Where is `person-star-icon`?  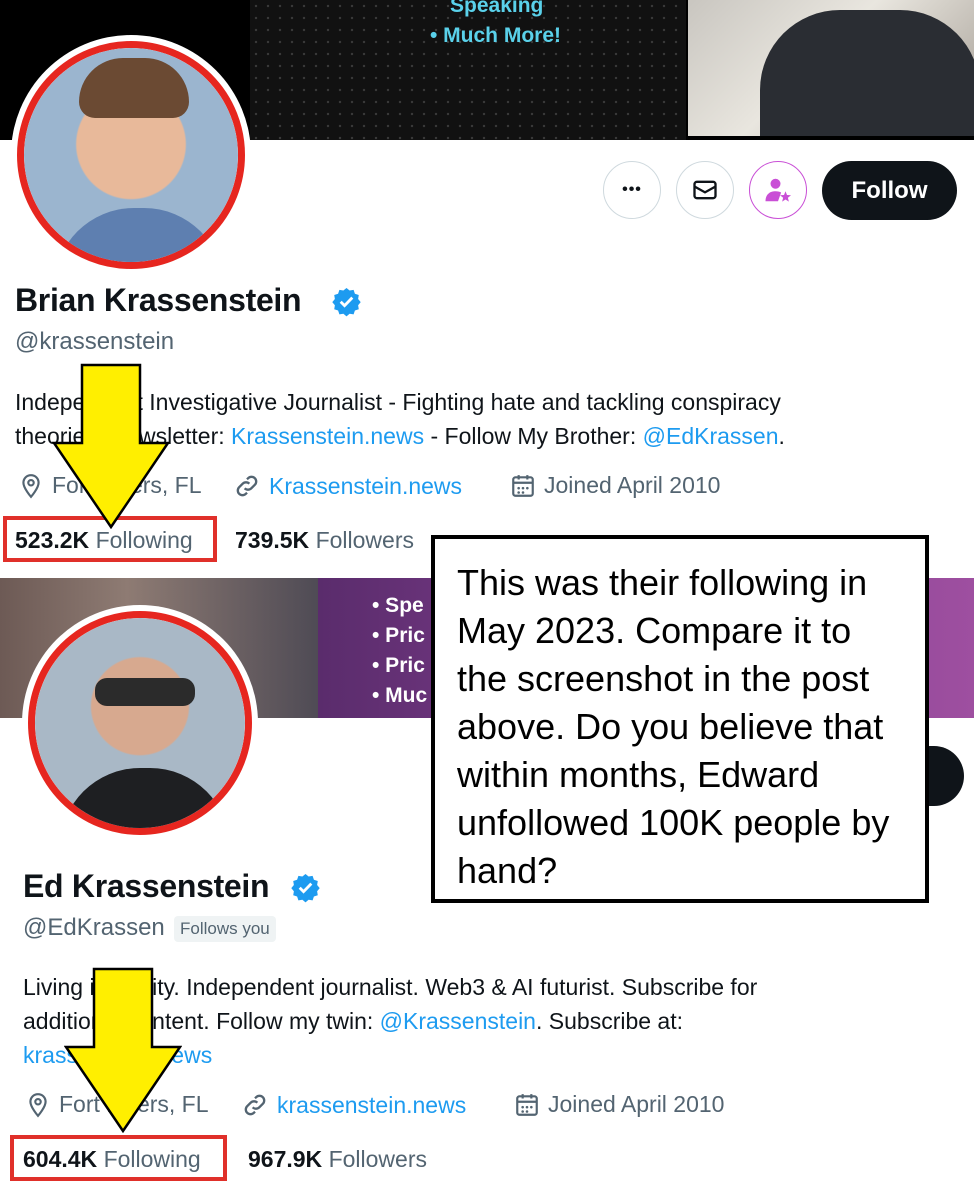
person-star-icon is located at coordinates (778, 190).